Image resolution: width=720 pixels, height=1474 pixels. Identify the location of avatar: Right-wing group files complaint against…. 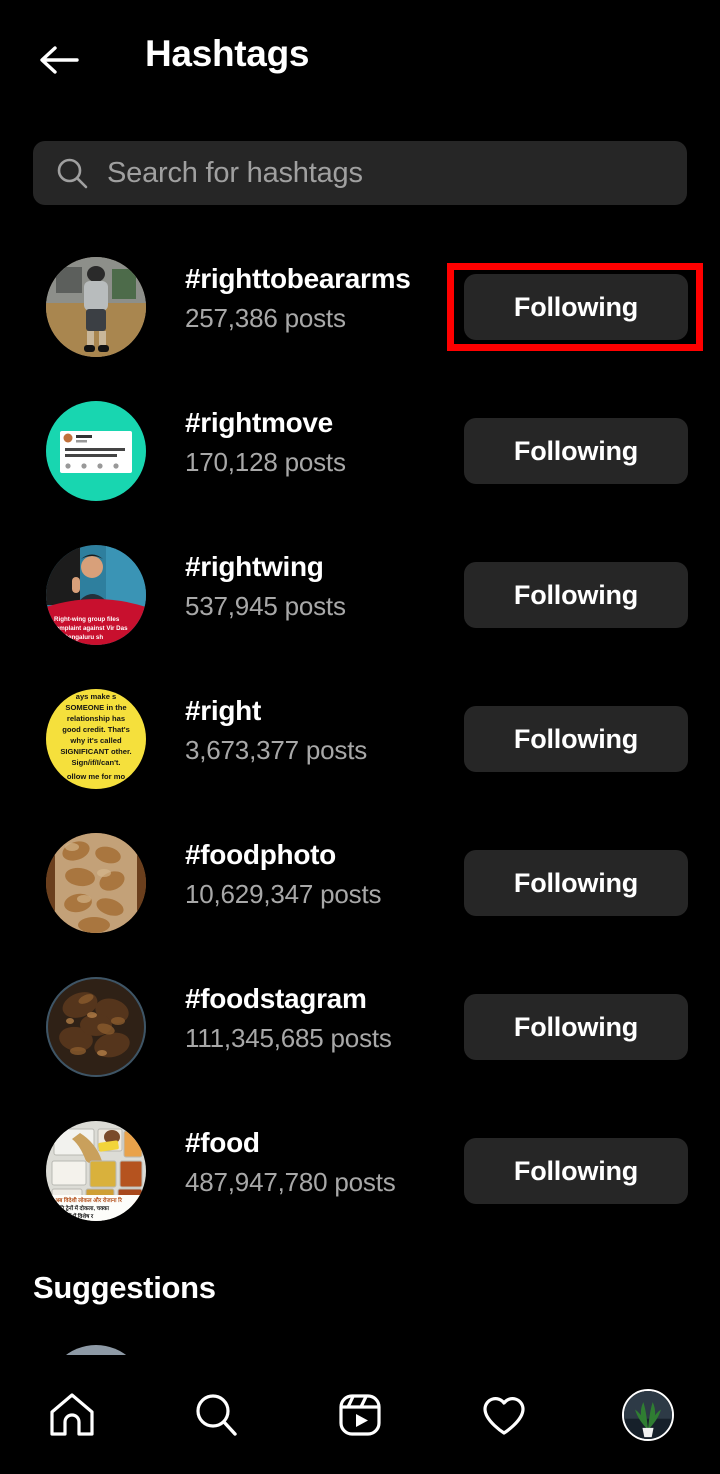
(96, 595).